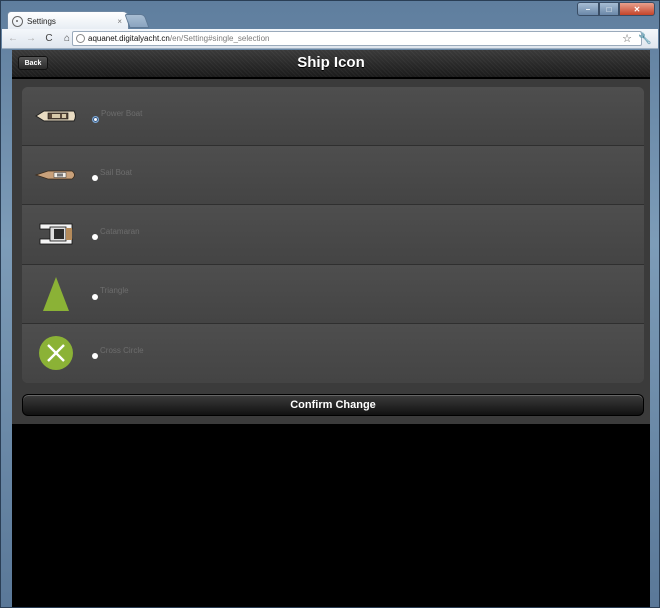  I want to click on option-label: Power Boat, so click(122, 113).